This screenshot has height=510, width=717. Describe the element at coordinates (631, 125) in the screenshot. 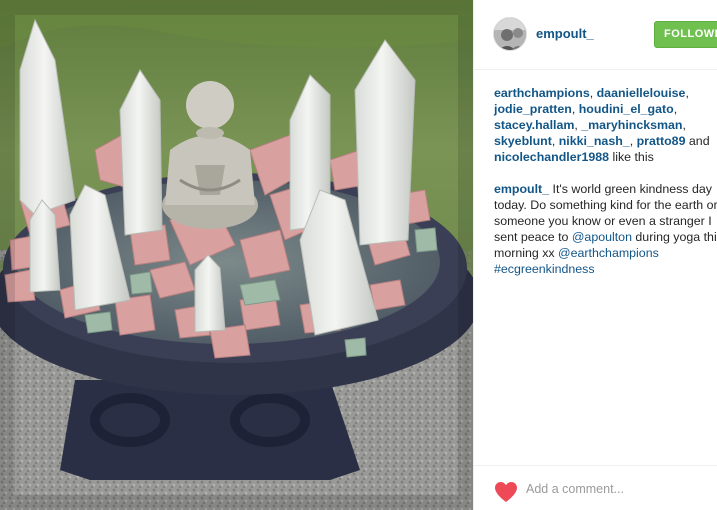

I see `like-user-link: _maryhincksman` at that location.